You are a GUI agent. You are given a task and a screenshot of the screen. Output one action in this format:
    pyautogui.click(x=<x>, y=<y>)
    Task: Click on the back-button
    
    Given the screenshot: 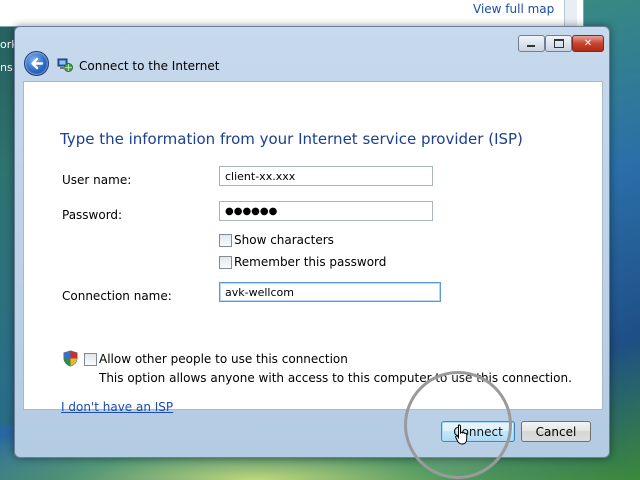 What is the action you would take?
    pyautogui.click(x=36, y=63)
    